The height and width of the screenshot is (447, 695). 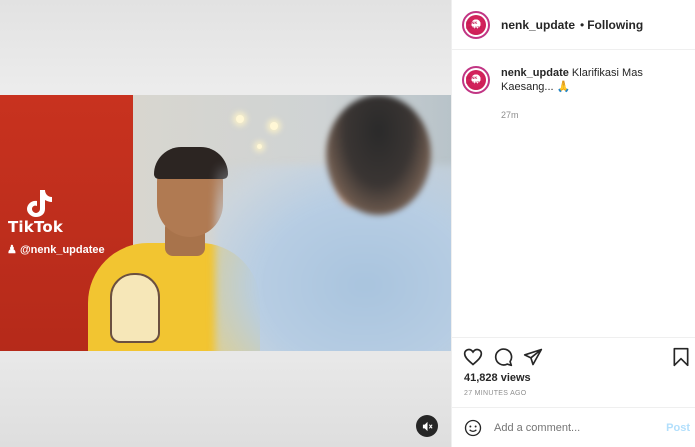 What do you see at coordinates (535, 73) in the screenshot?
I see `caption-username: nenk_update` at bounding box center [535, 73].